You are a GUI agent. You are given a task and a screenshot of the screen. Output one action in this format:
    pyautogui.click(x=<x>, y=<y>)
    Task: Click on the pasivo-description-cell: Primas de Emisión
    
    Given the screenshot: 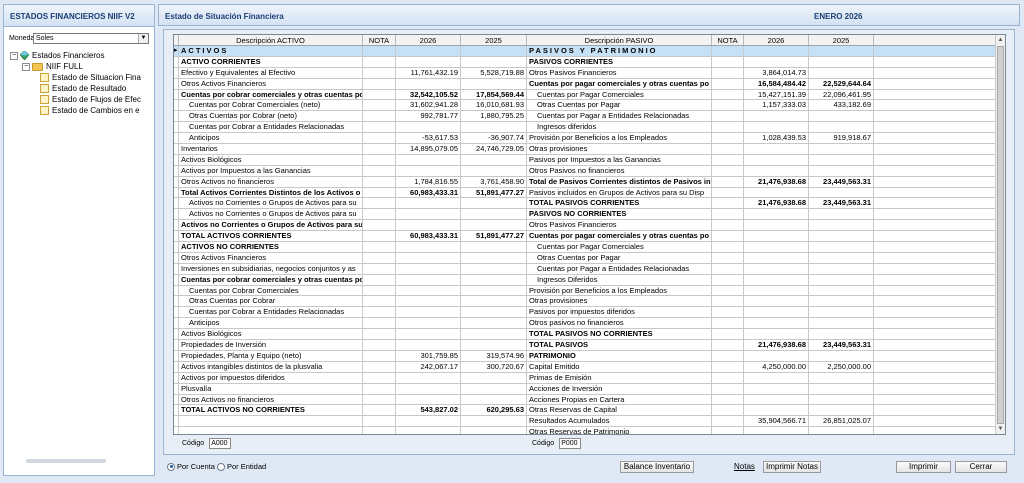 What is the action you would take?
    pyautogui.click(x=619, y=377)
    